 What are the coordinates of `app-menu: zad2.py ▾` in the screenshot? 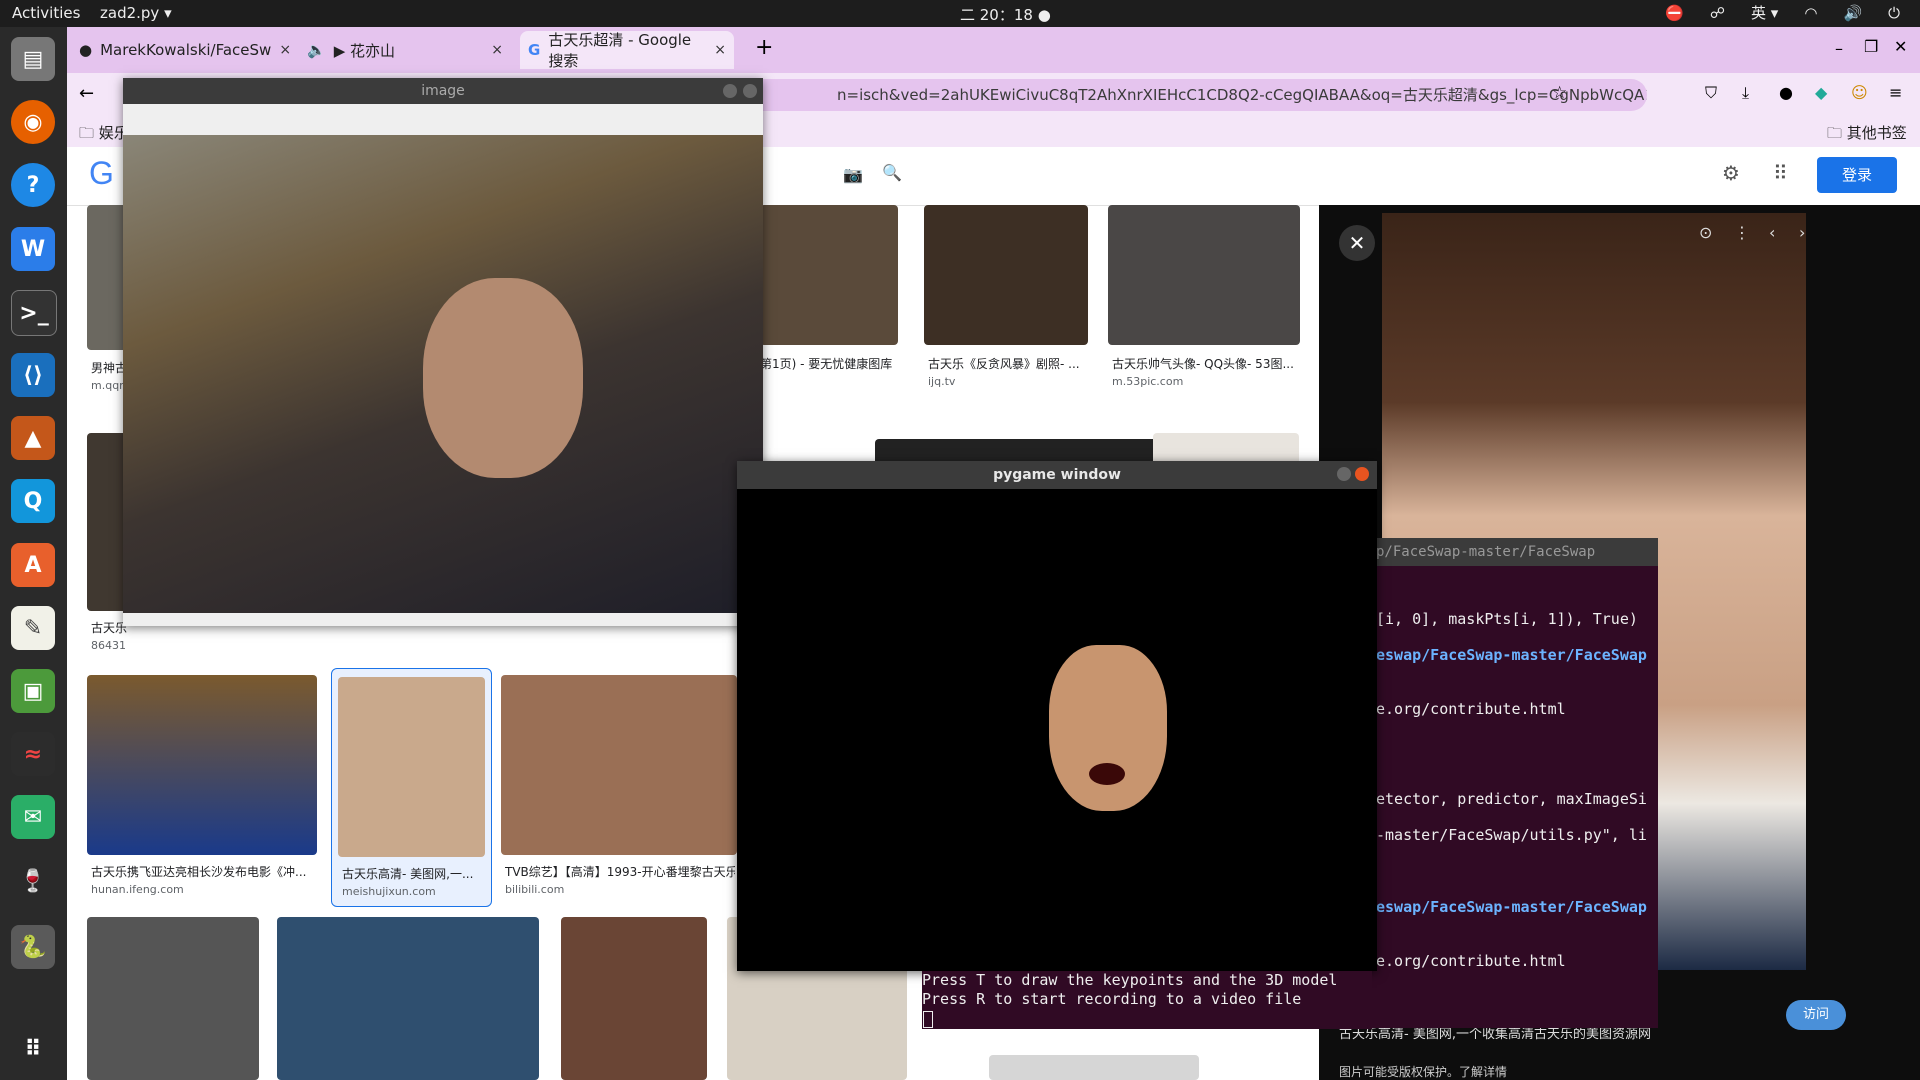 It's located at (136, 13).